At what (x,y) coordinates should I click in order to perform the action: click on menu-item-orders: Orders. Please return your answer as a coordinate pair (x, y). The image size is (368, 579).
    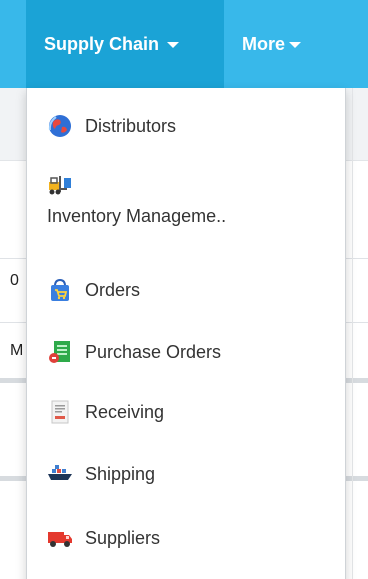
    Looking at the image, I should click on (186, 290).